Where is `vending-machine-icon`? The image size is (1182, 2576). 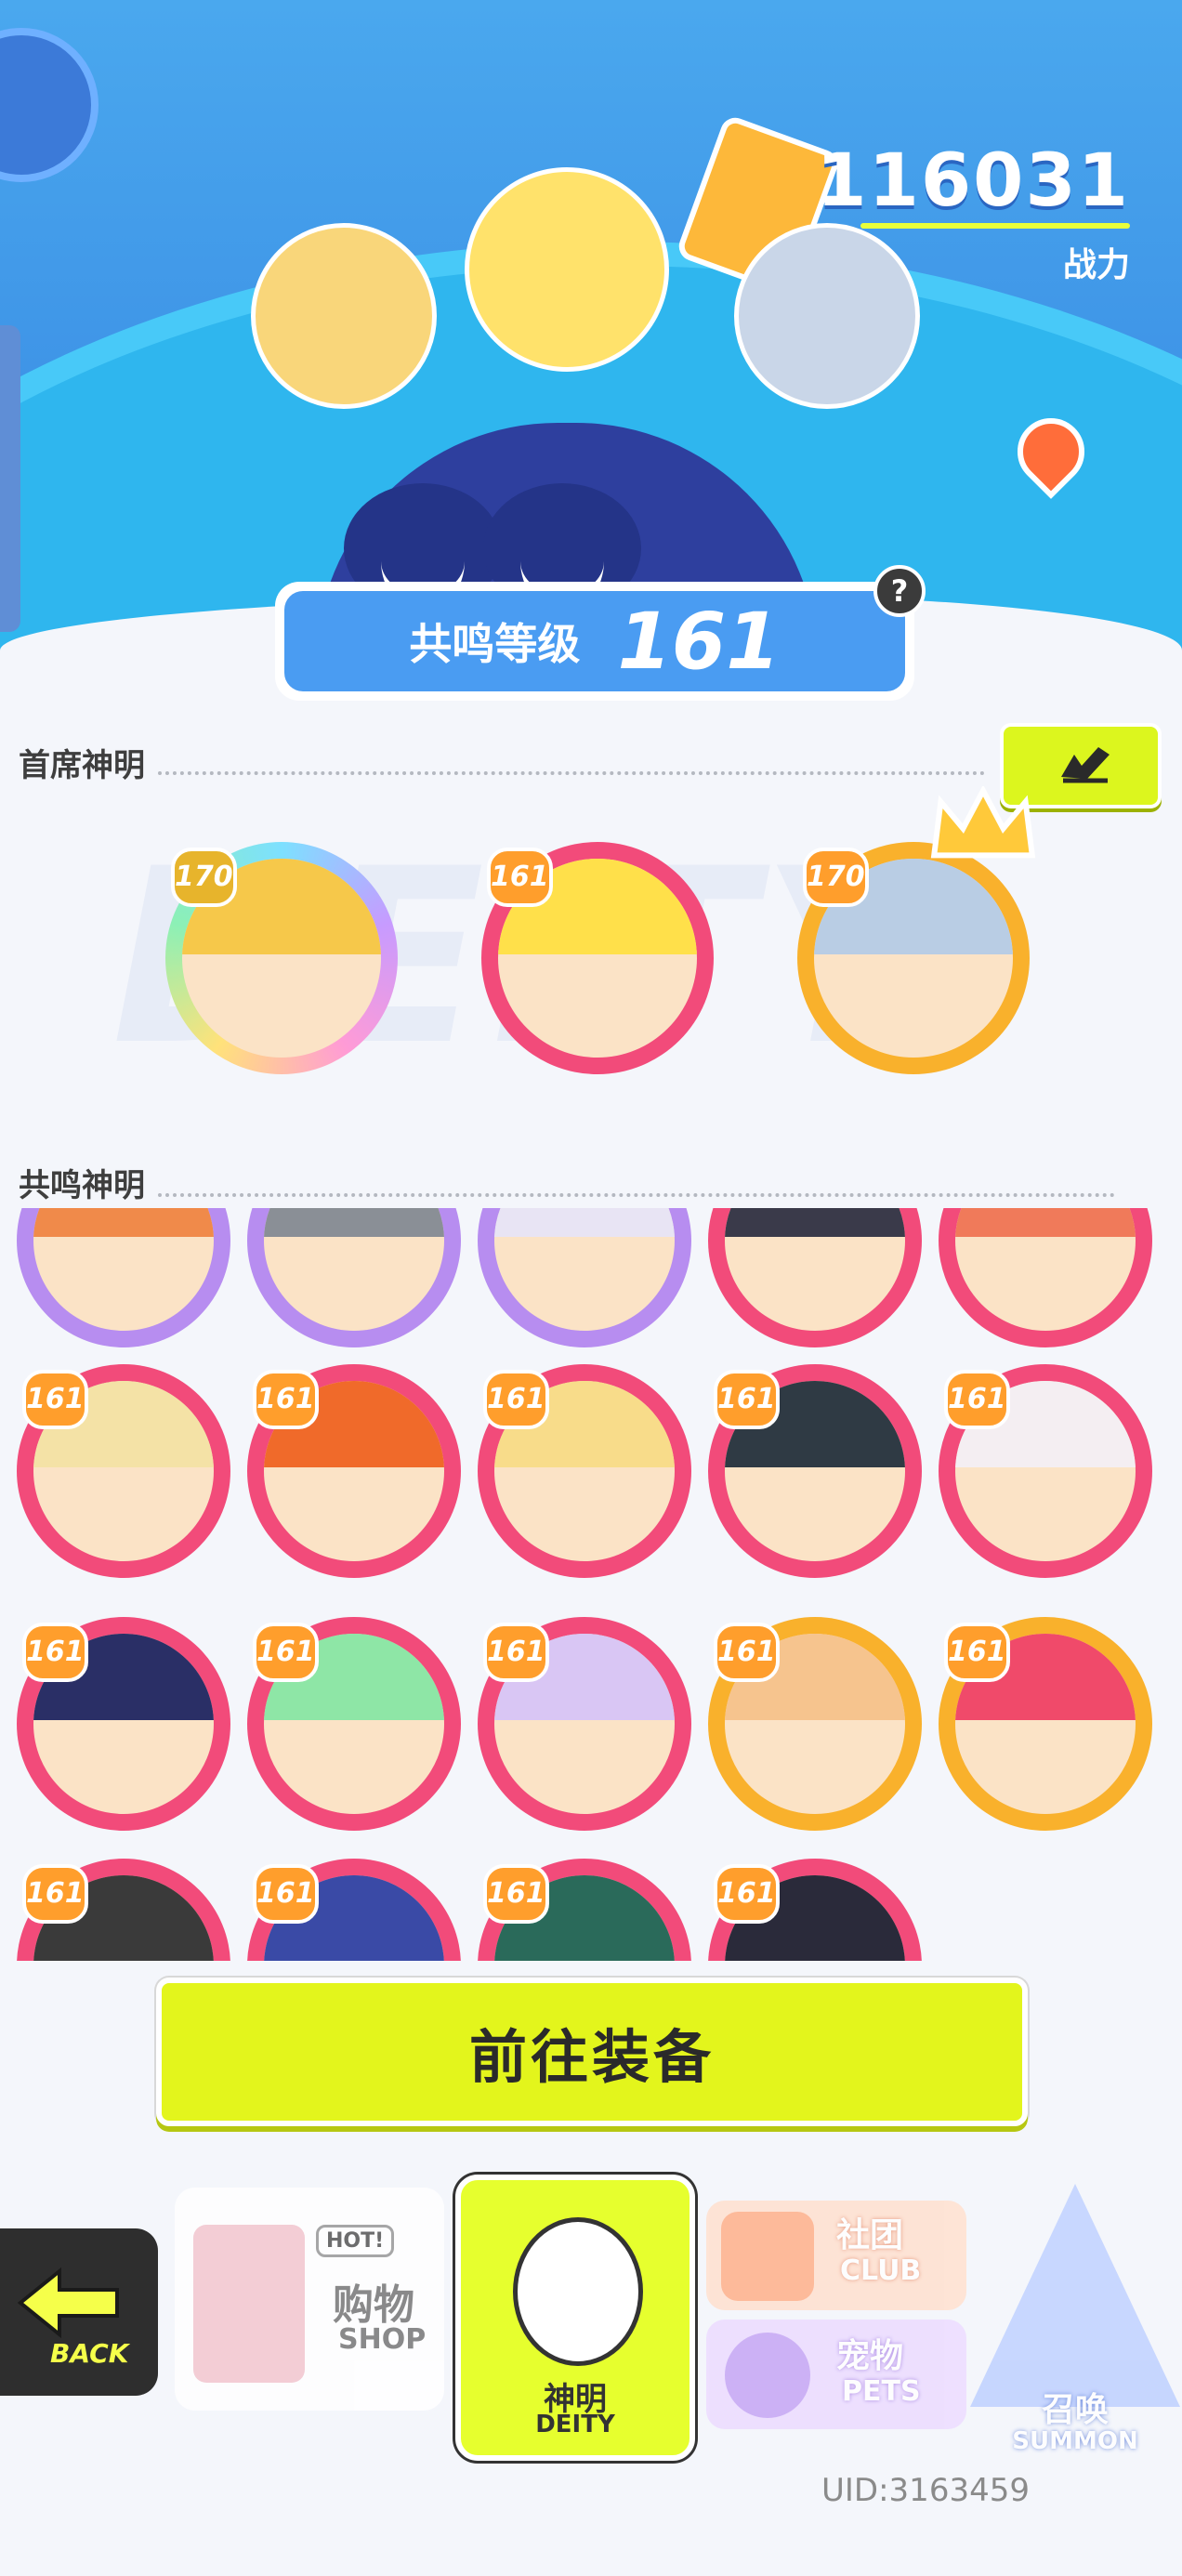
vending-machine-icon is located at coordinates (249, 2304).